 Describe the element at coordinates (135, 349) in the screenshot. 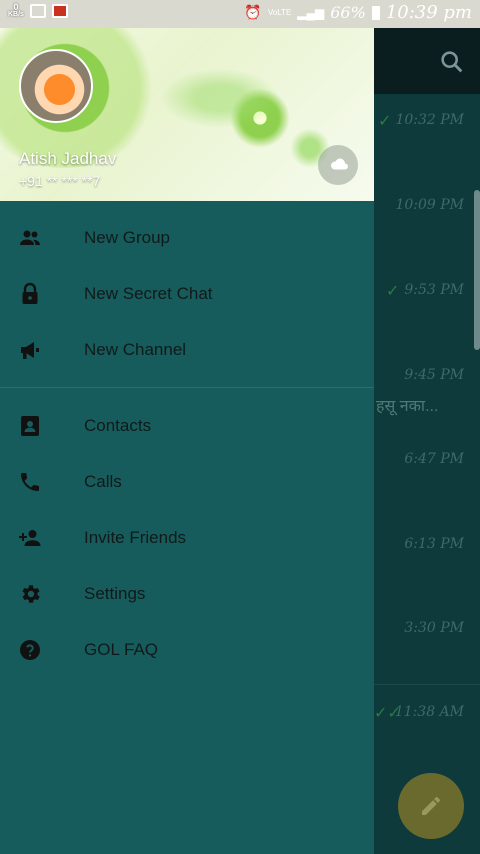

I see `menu-label: New Channel` at that location.